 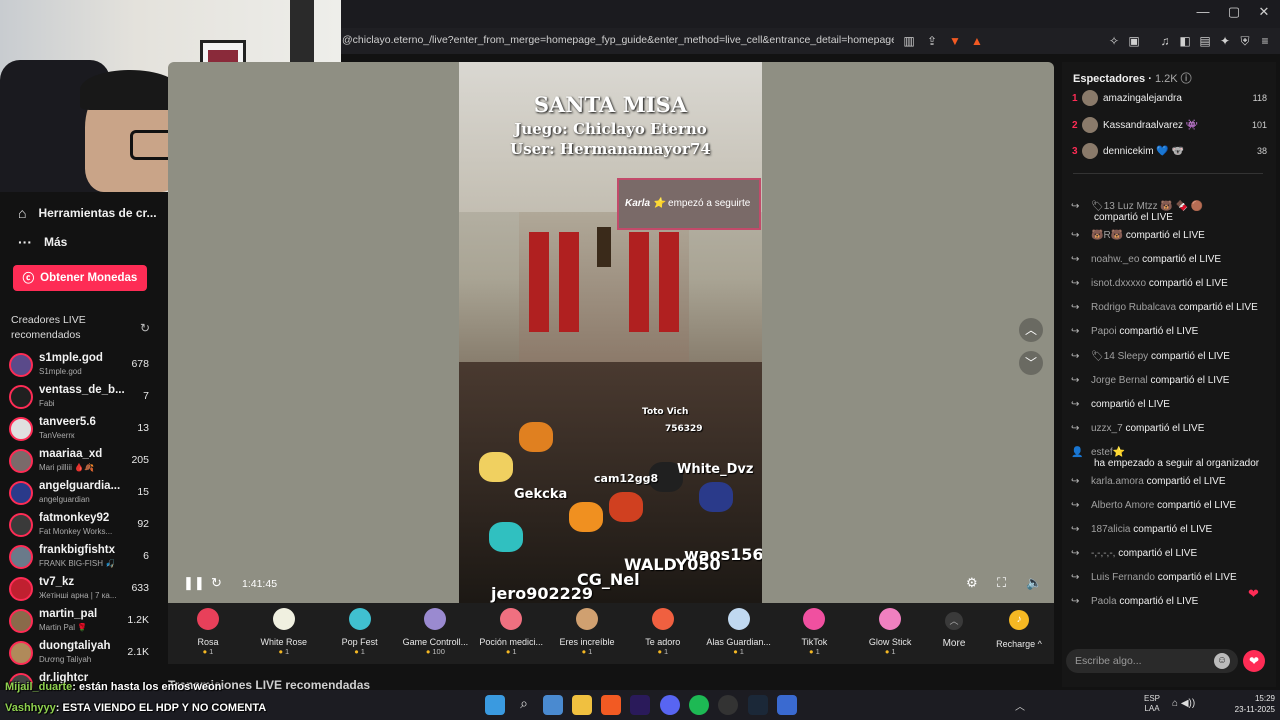 I want to click on creator-item: angelguardia... angelguardian 15, so click(x=84, y=494).